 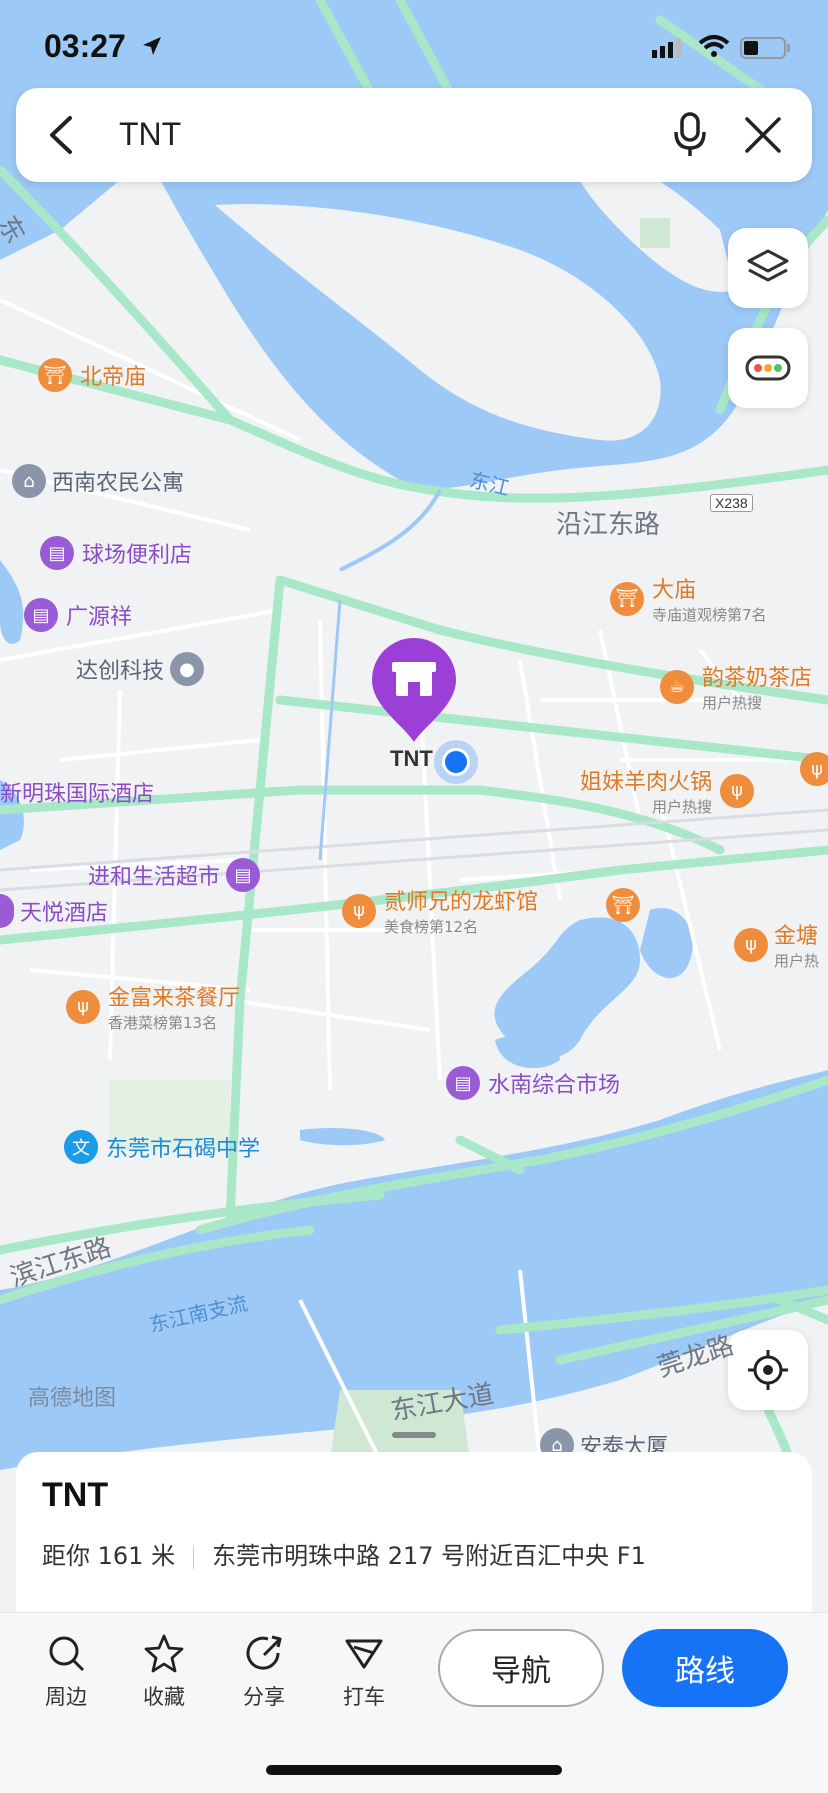 I want to click on status-time: 03:27, so click(x=85, y=46).